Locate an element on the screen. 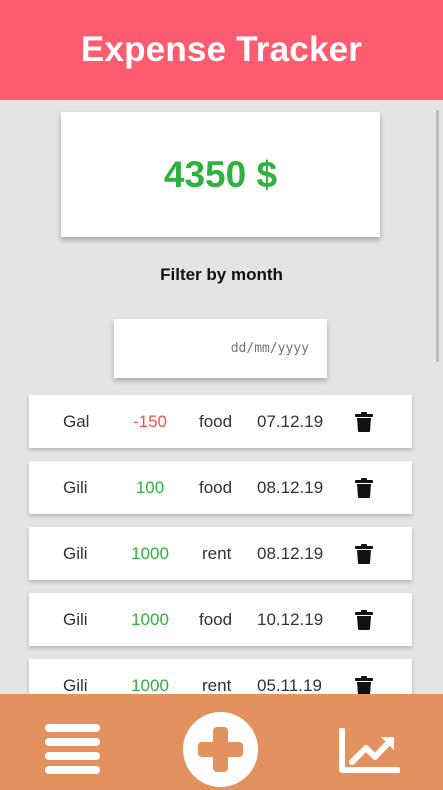 The image size is (443, 790). filter-label: Filter by month is located at coordinates (221, 274).